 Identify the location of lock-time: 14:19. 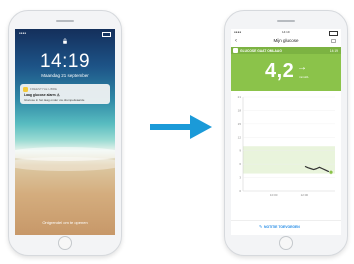
(65, 61).